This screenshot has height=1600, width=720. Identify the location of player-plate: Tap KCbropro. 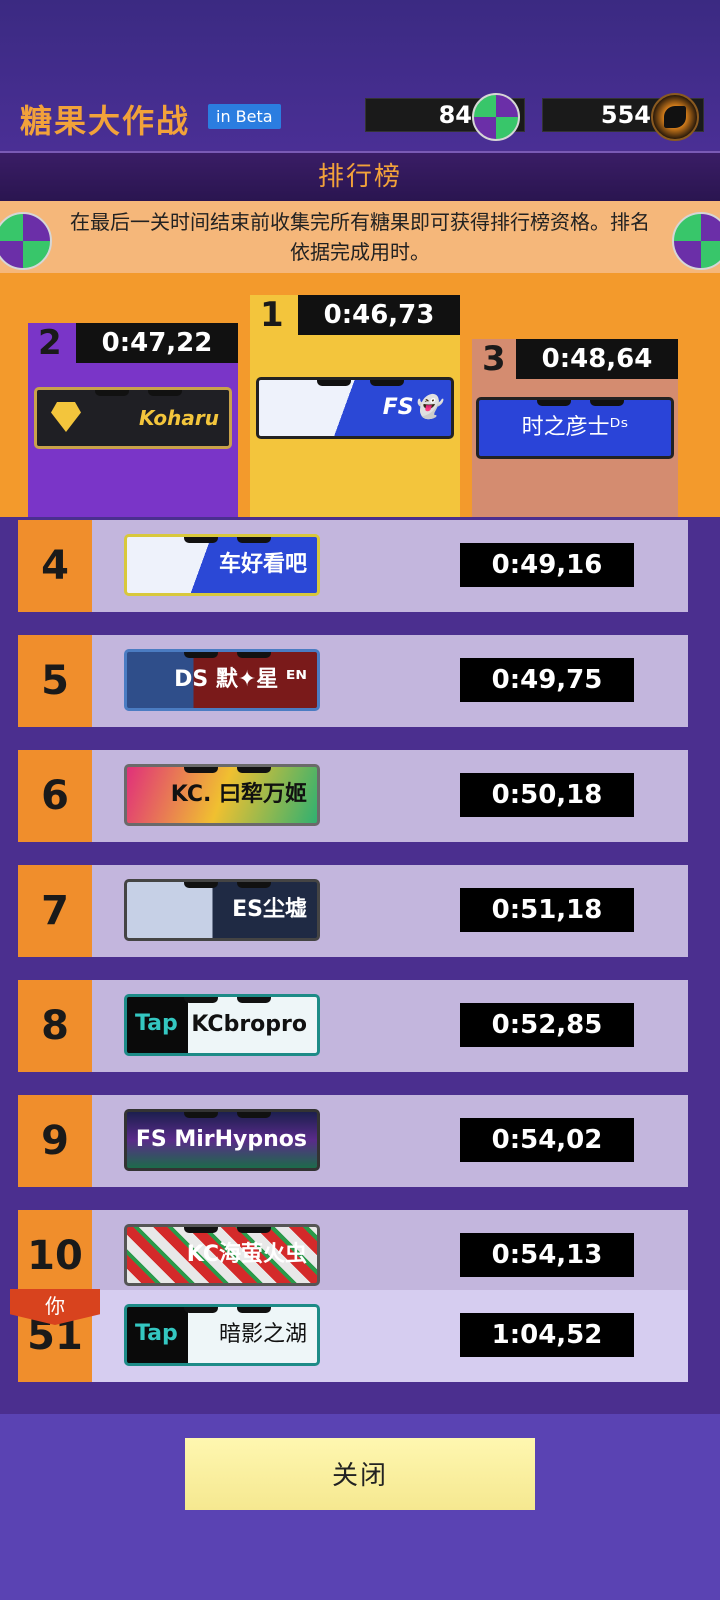
(222, 1025).